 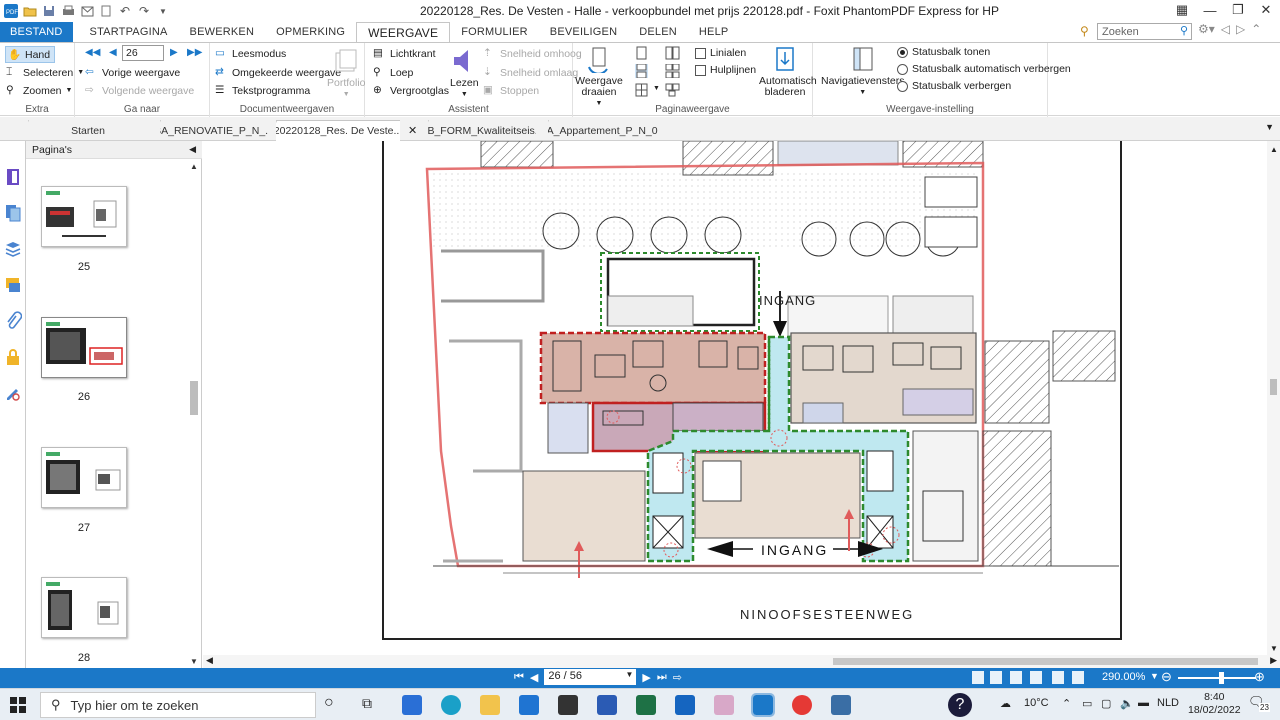 What do you see at coordinates (672, 90) in the screenshot?
I see `cover-page-icon` at bounding box center [672, 90].